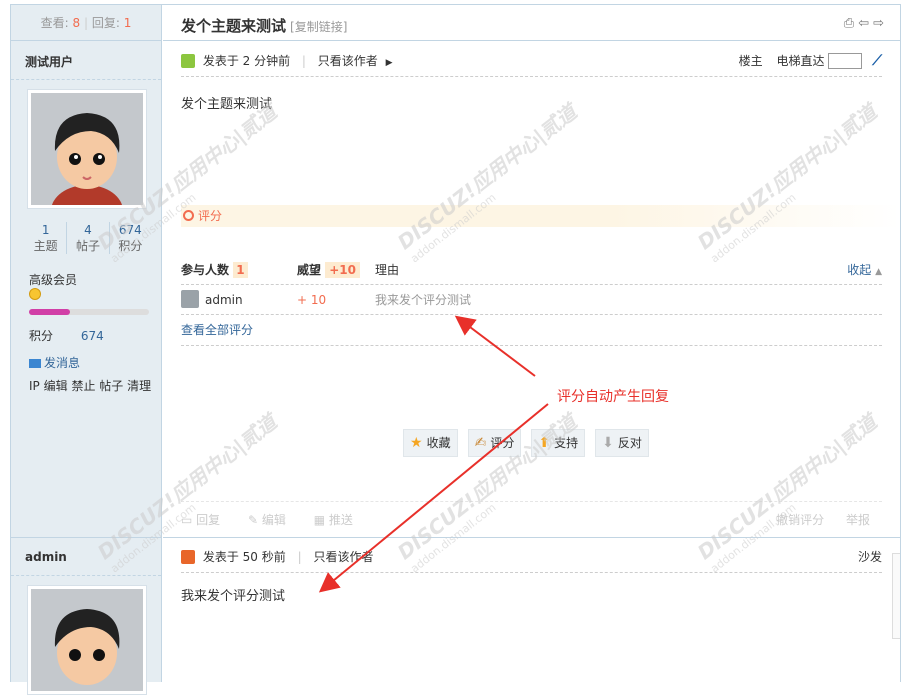  Describe the element at coordinates (495, 346) in the screenshot. I see `arrow-to-rating` at that location.